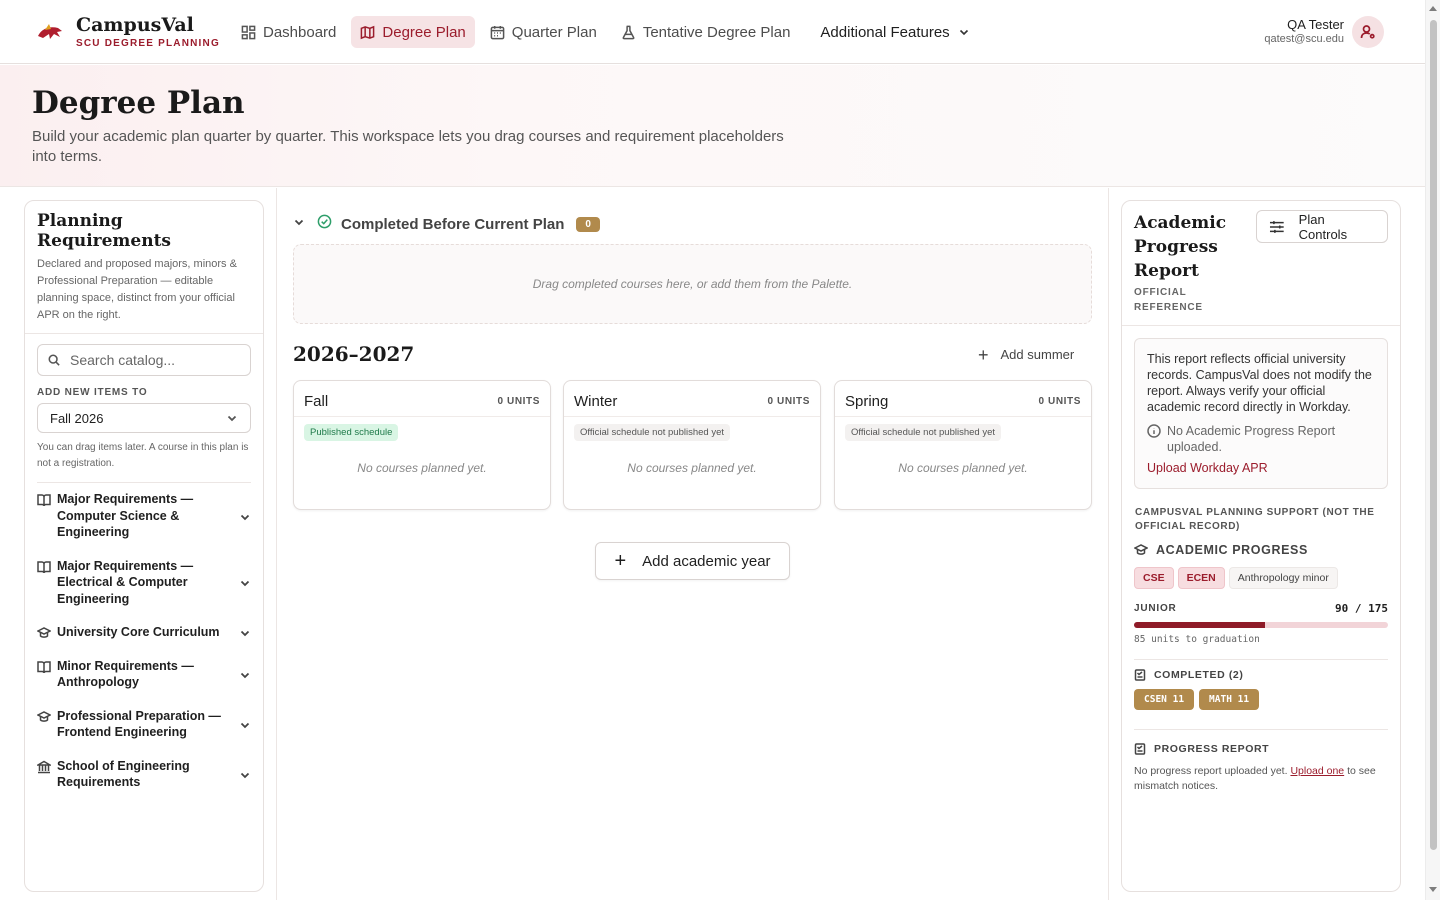  What do you see at coordinates (1140, 749) in the screenshot?
I see `checklist-icon` at bounding box center [1140, 749].